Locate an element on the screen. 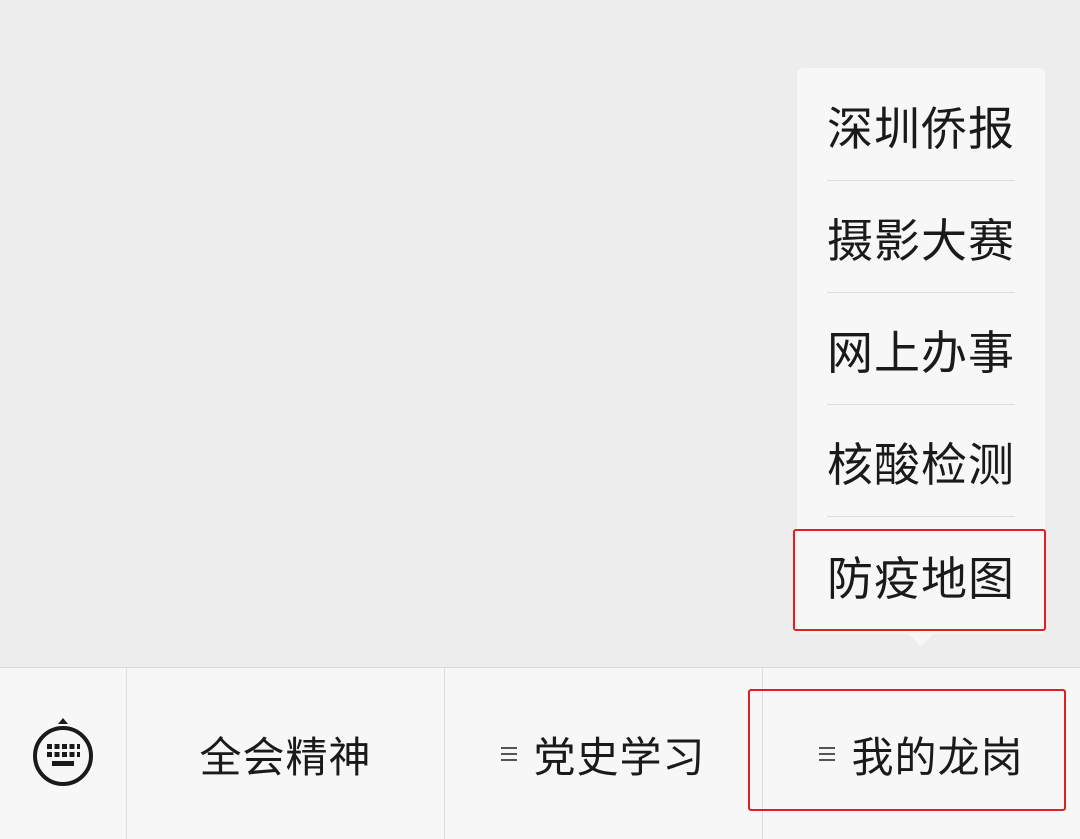 Image resolution: width=1080 pixels, height=839 pixels. menu-item-party-history: 党史学习 is located at coordinates (603, 753).